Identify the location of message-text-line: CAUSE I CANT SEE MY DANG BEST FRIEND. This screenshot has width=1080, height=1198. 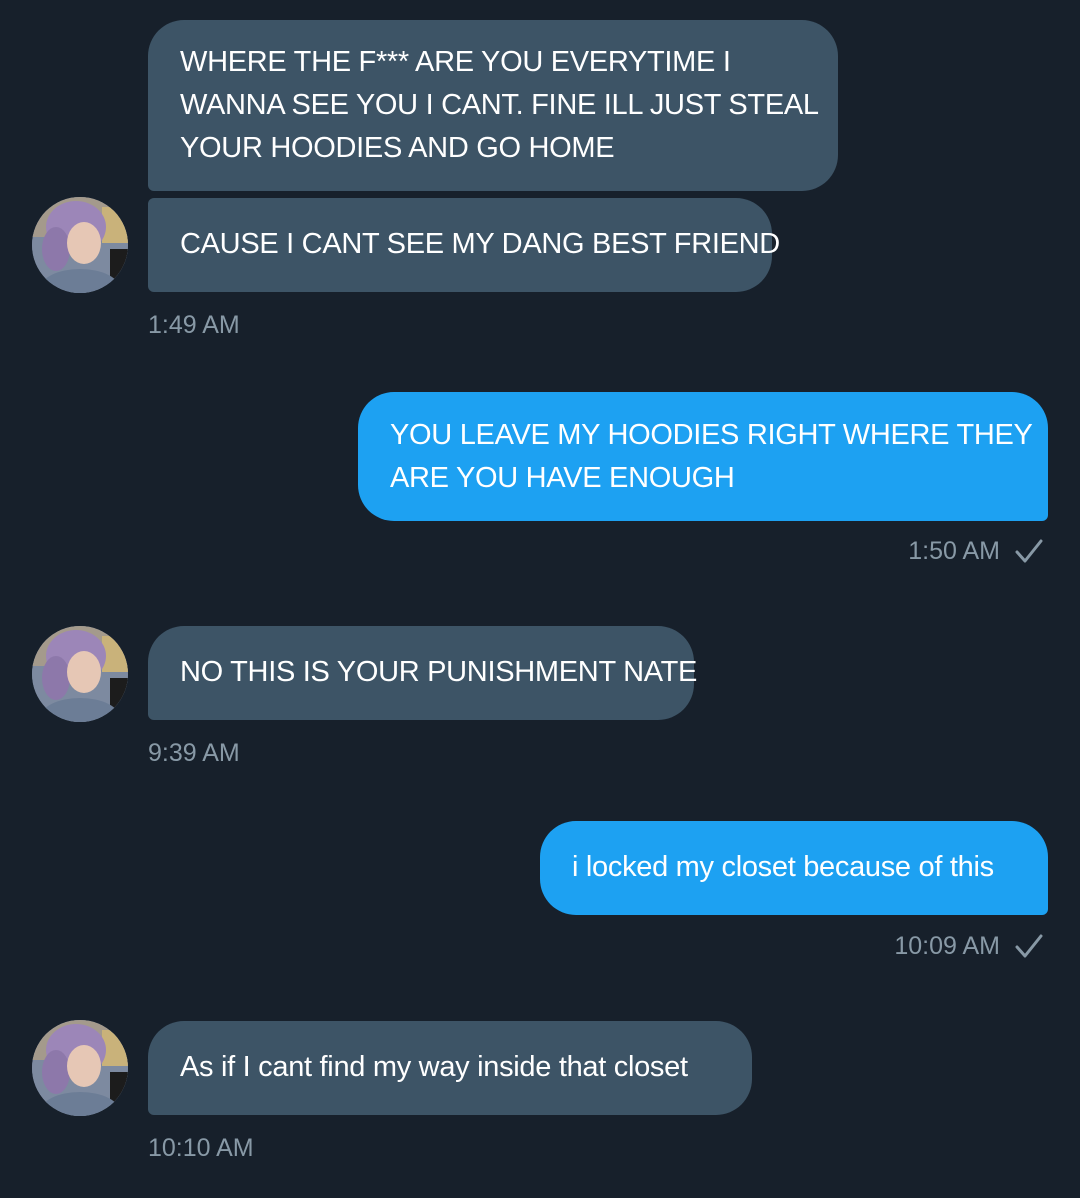
(480, 244).